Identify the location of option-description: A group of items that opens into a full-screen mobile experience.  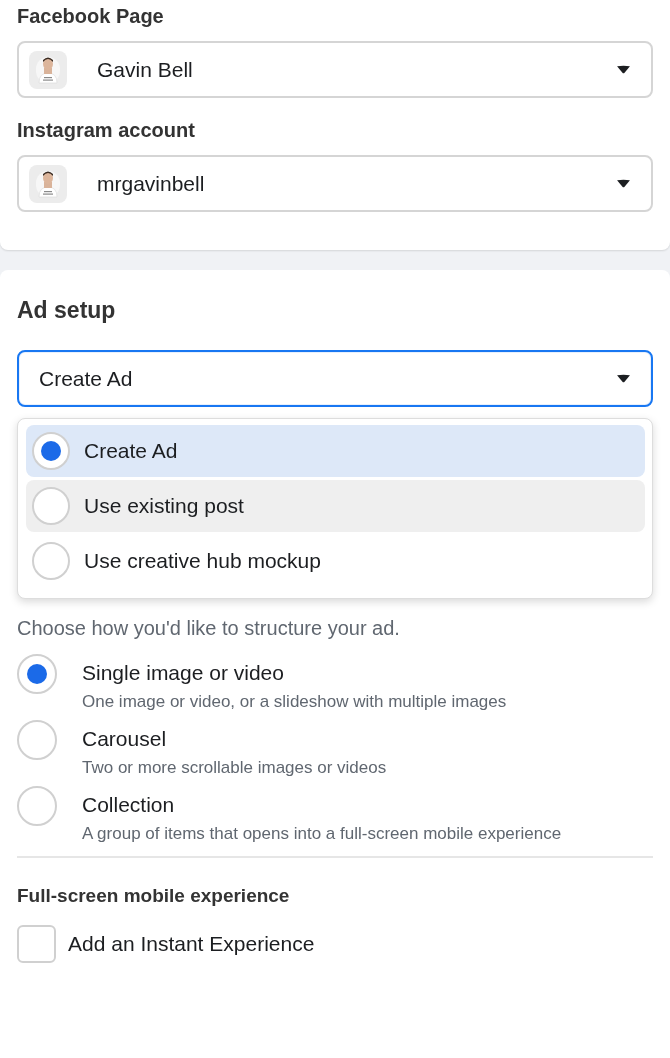
(322, 834).